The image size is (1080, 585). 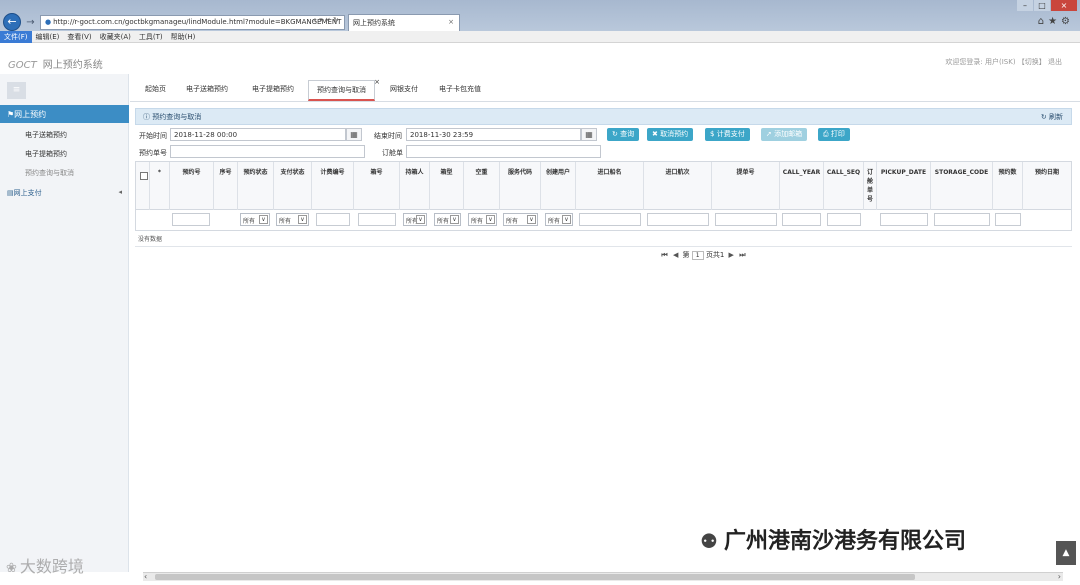 I want to click on filter-holder: 所有 ∨, so click(x=415, y=219).